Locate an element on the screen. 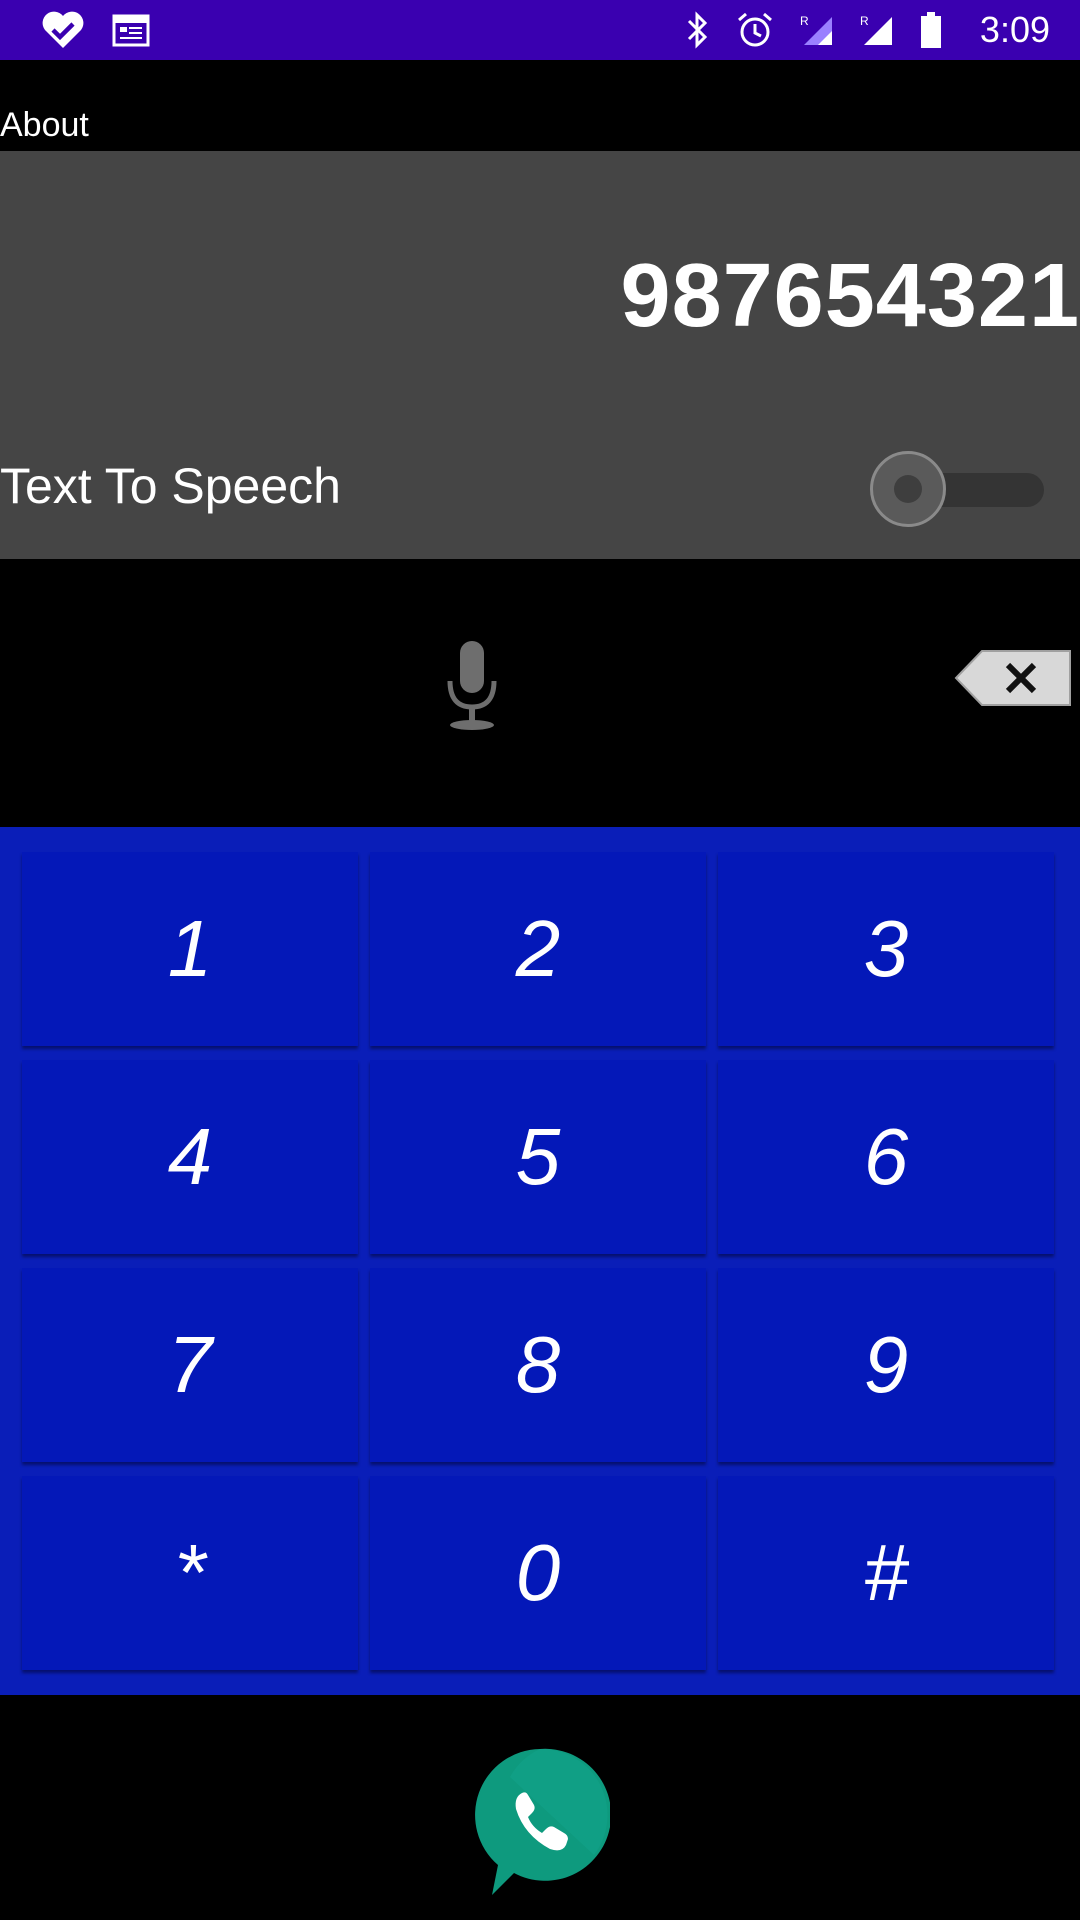 This screenshot has width=1080, height=1920. key-label: 0 is located at coordinates (538, 1572).